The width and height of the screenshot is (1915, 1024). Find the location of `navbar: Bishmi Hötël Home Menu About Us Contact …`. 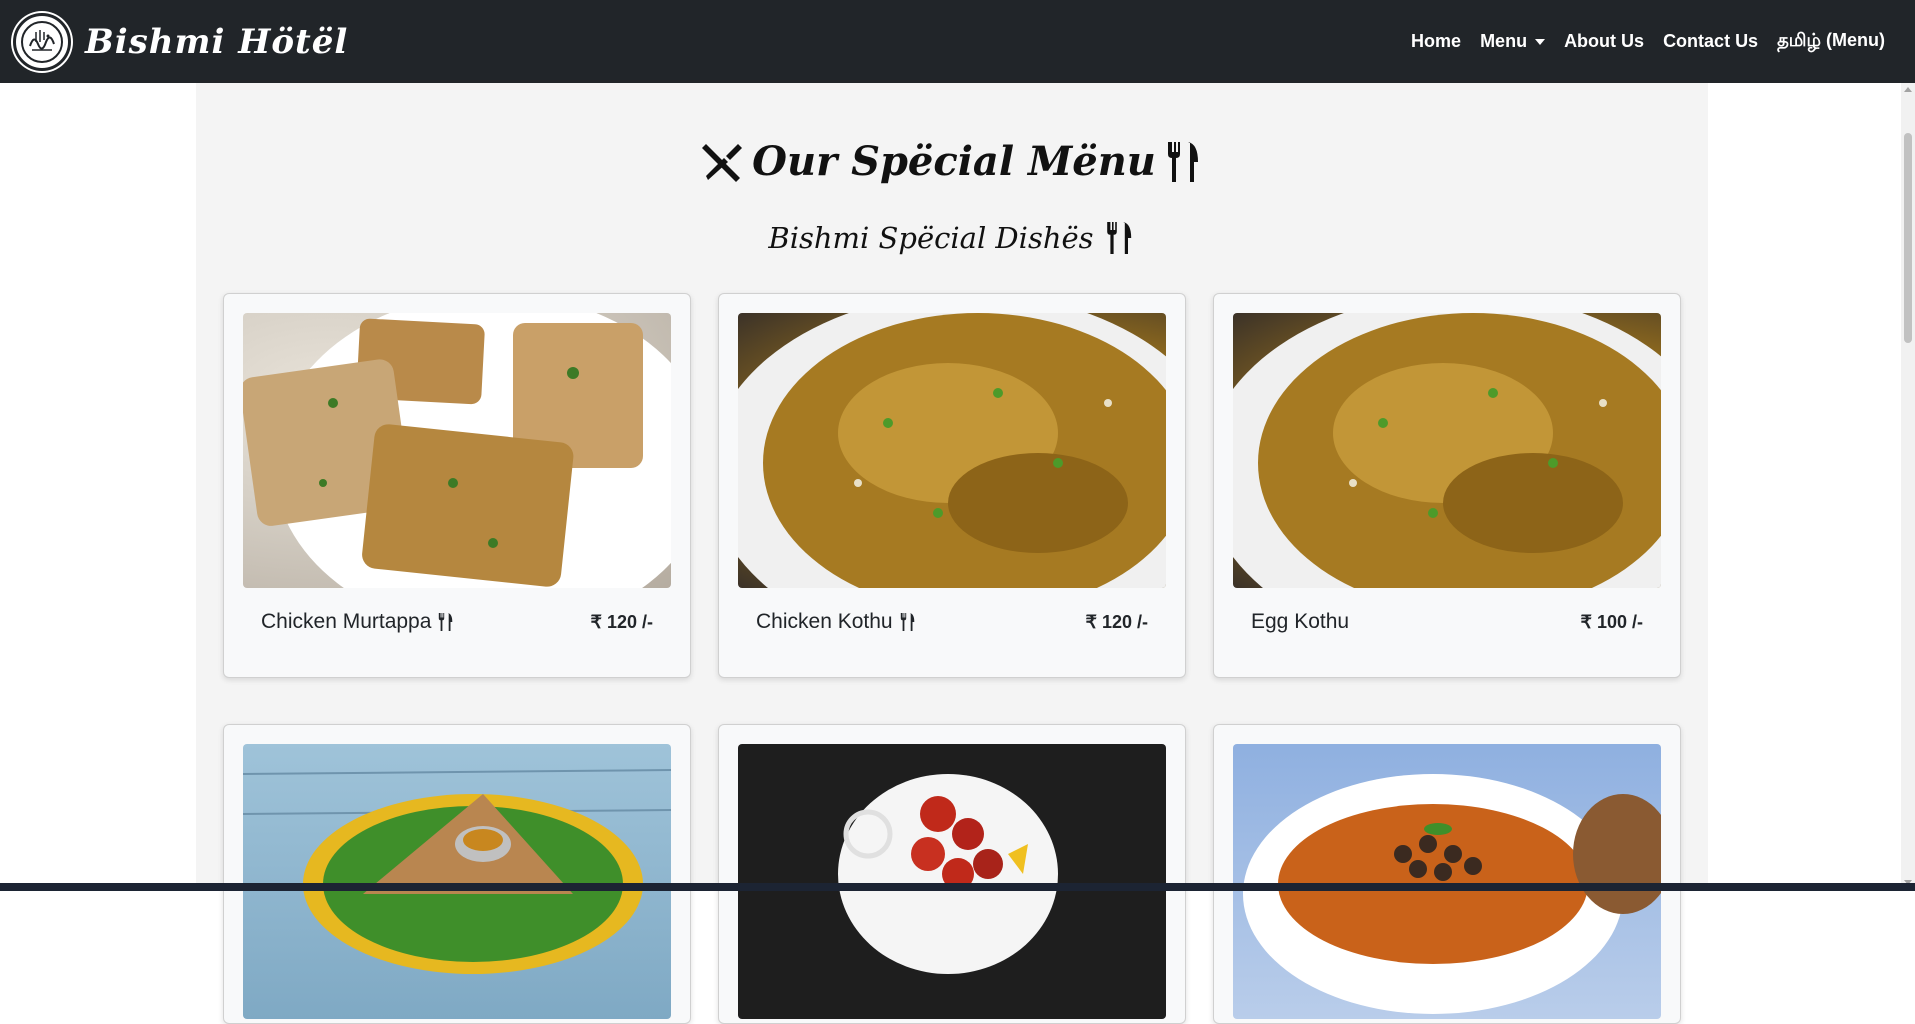

navbar: Bishmi Hötël Home Menu About Us Contact … is located at coordinates (957, 41).